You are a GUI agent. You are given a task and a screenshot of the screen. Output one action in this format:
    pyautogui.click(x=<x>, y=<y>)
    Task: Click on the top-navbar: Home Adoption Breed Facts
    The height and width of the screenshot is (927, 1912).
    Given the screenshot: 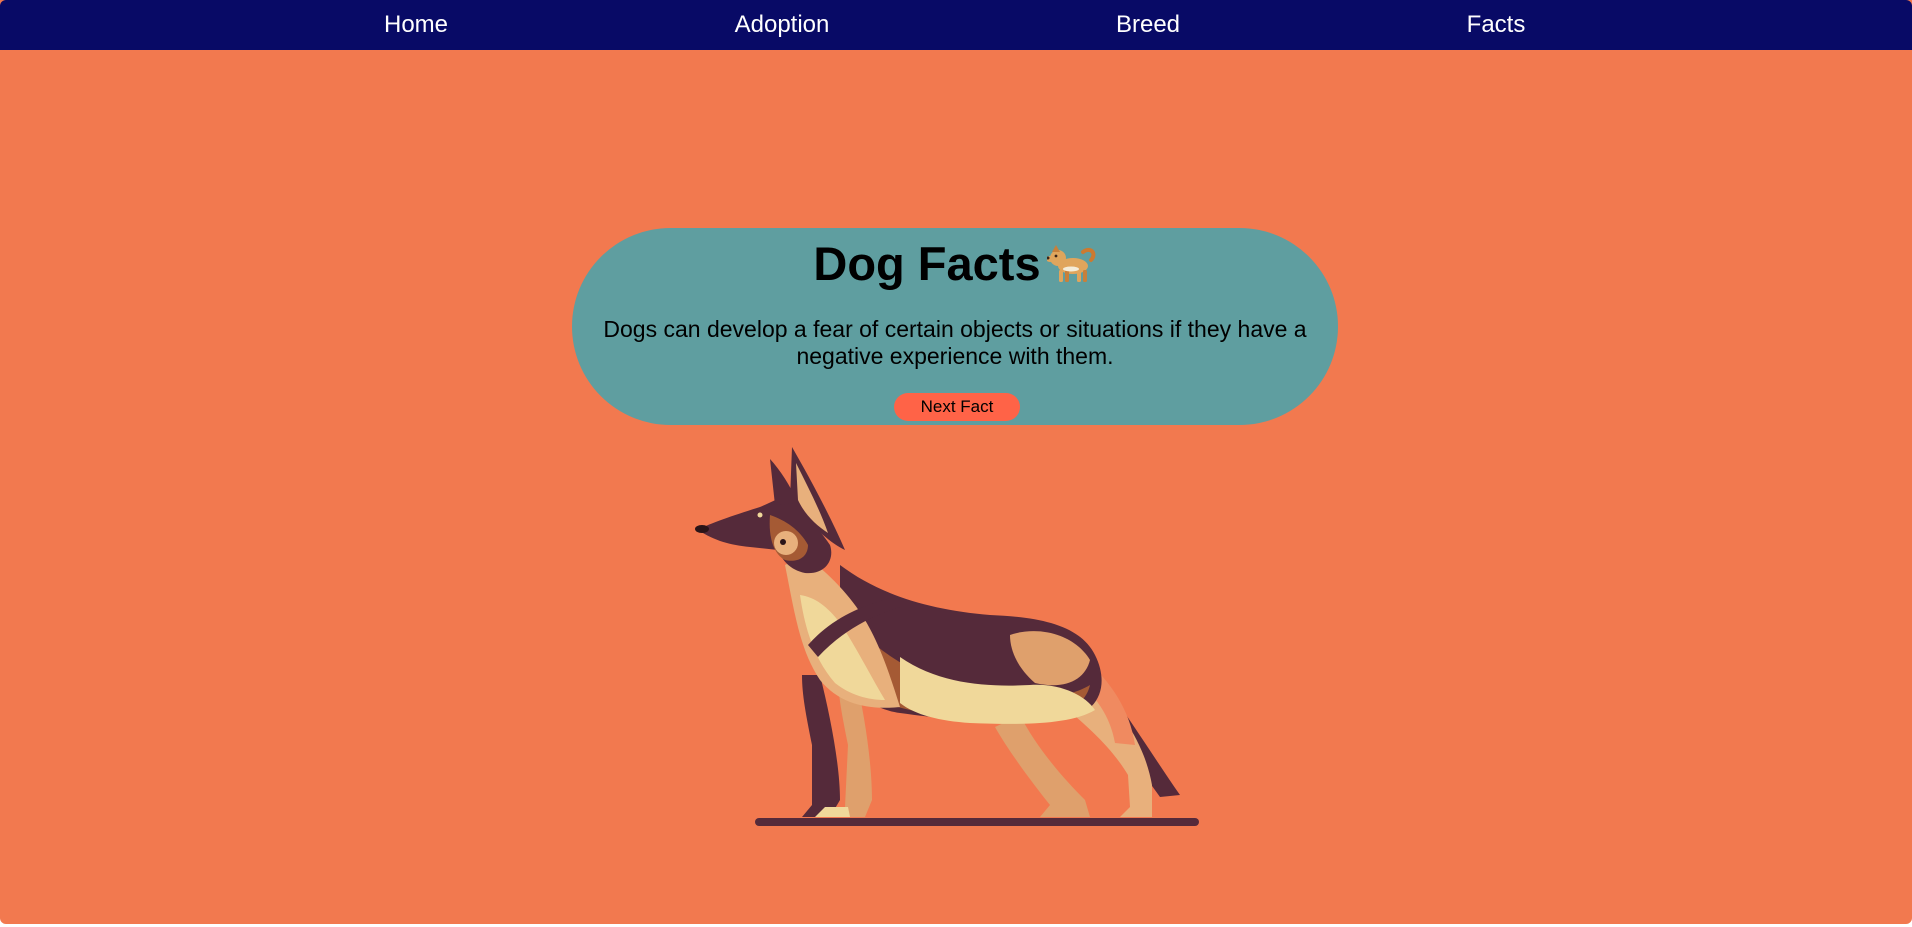 What is the action you would take?
    pyautogui.click(x=956, y=25)
    